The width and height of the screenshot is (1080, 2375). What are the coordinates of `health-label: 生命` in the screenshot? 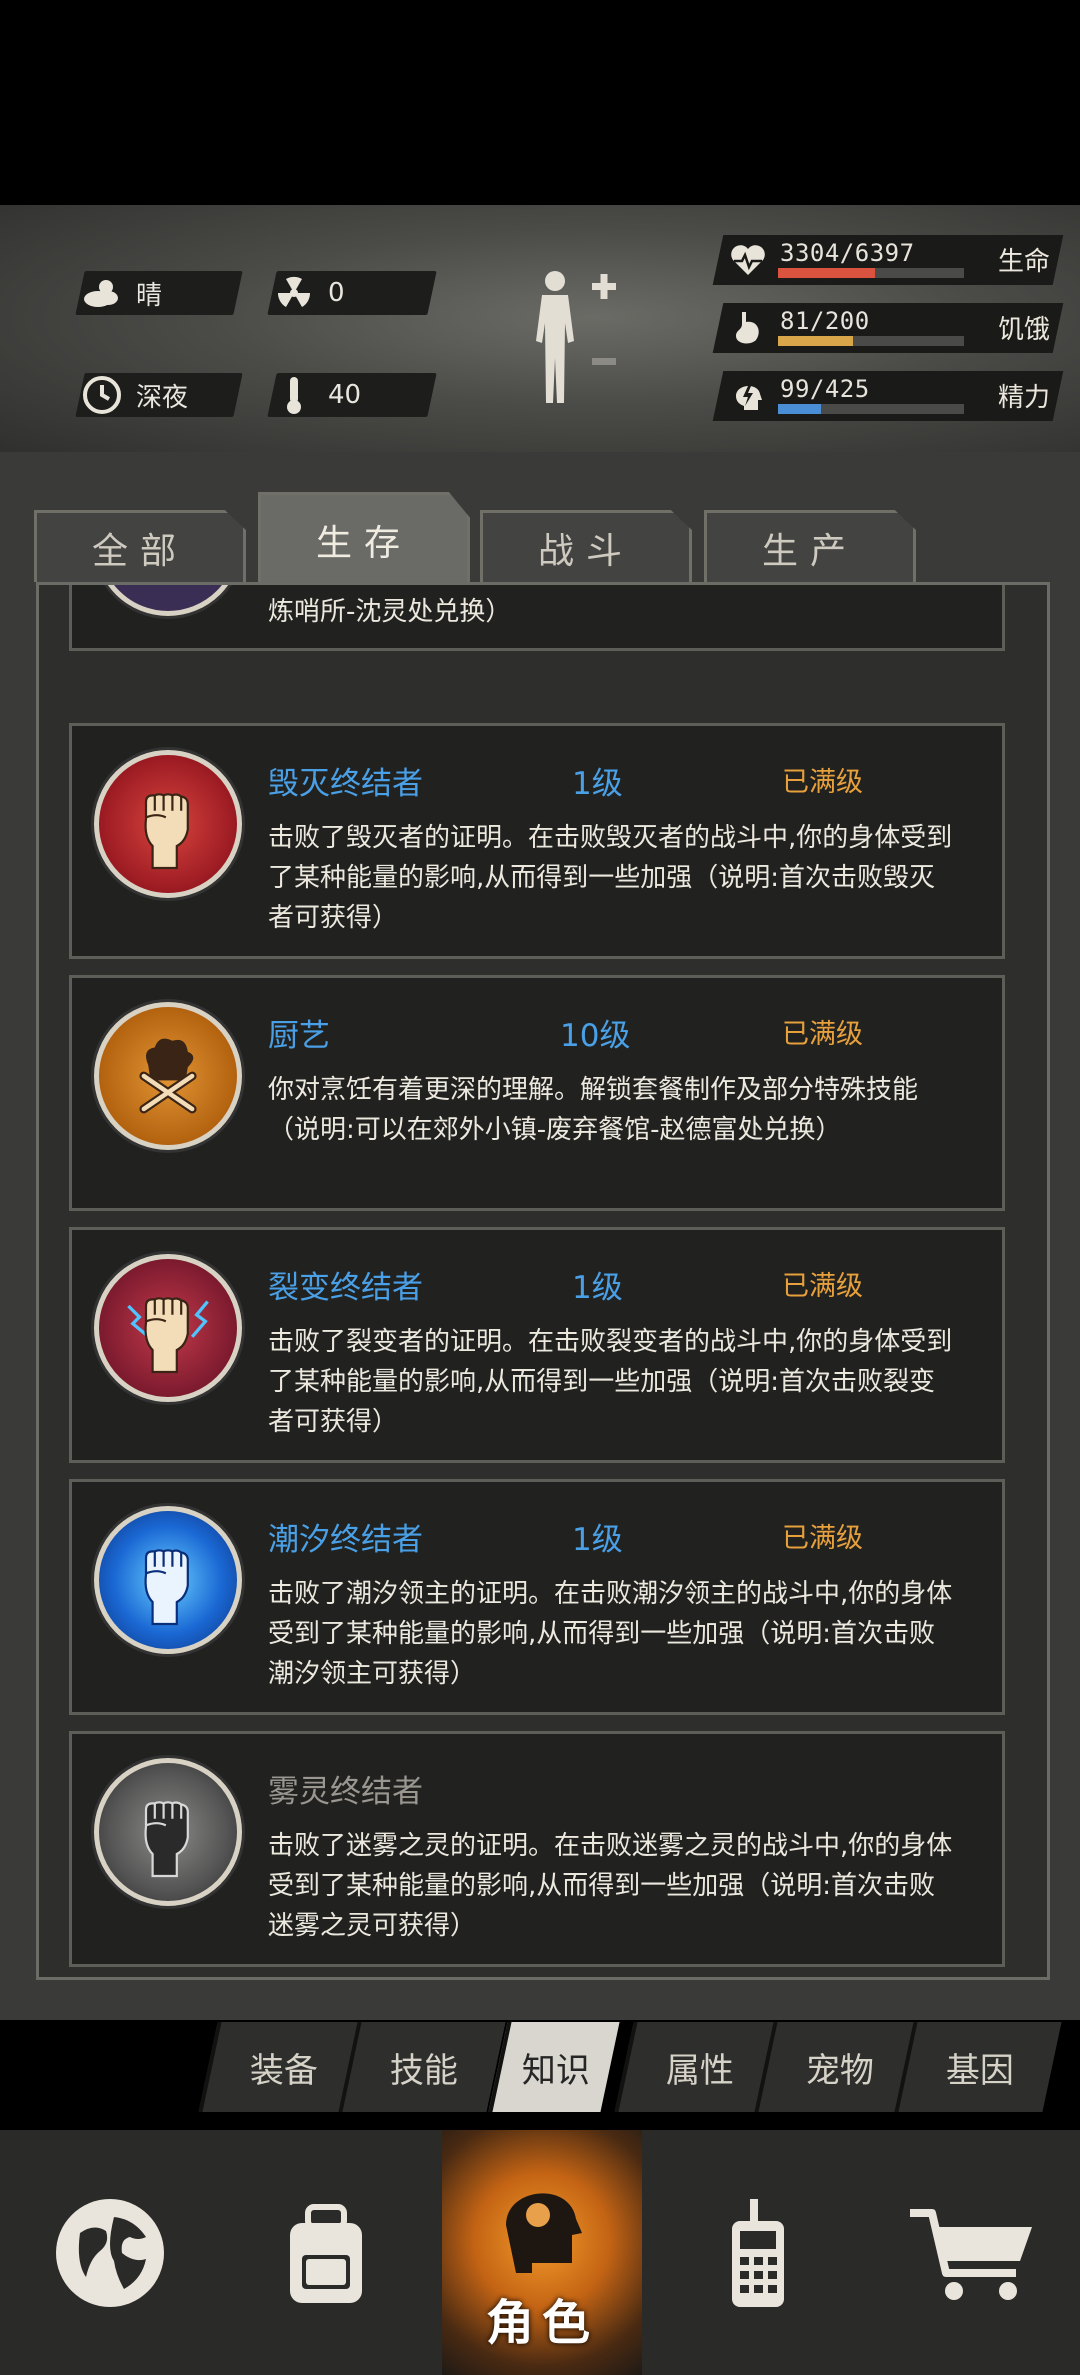 It's located at (1023, 262).